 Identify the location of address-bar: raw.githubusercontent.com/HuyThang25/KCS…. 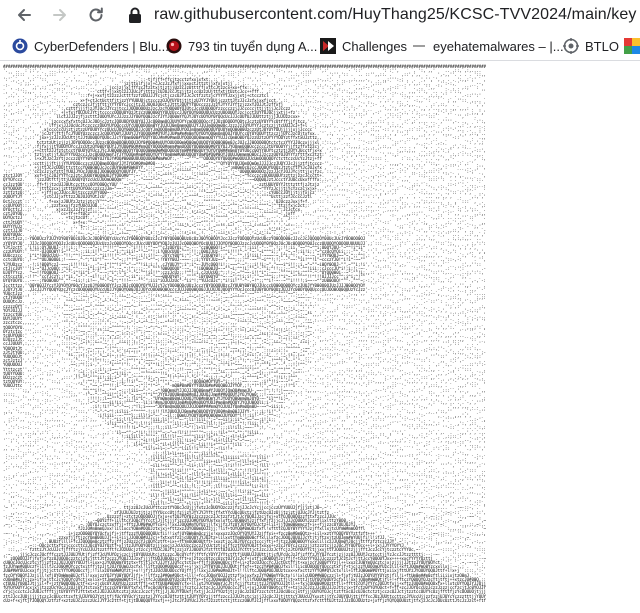
(379, 15).